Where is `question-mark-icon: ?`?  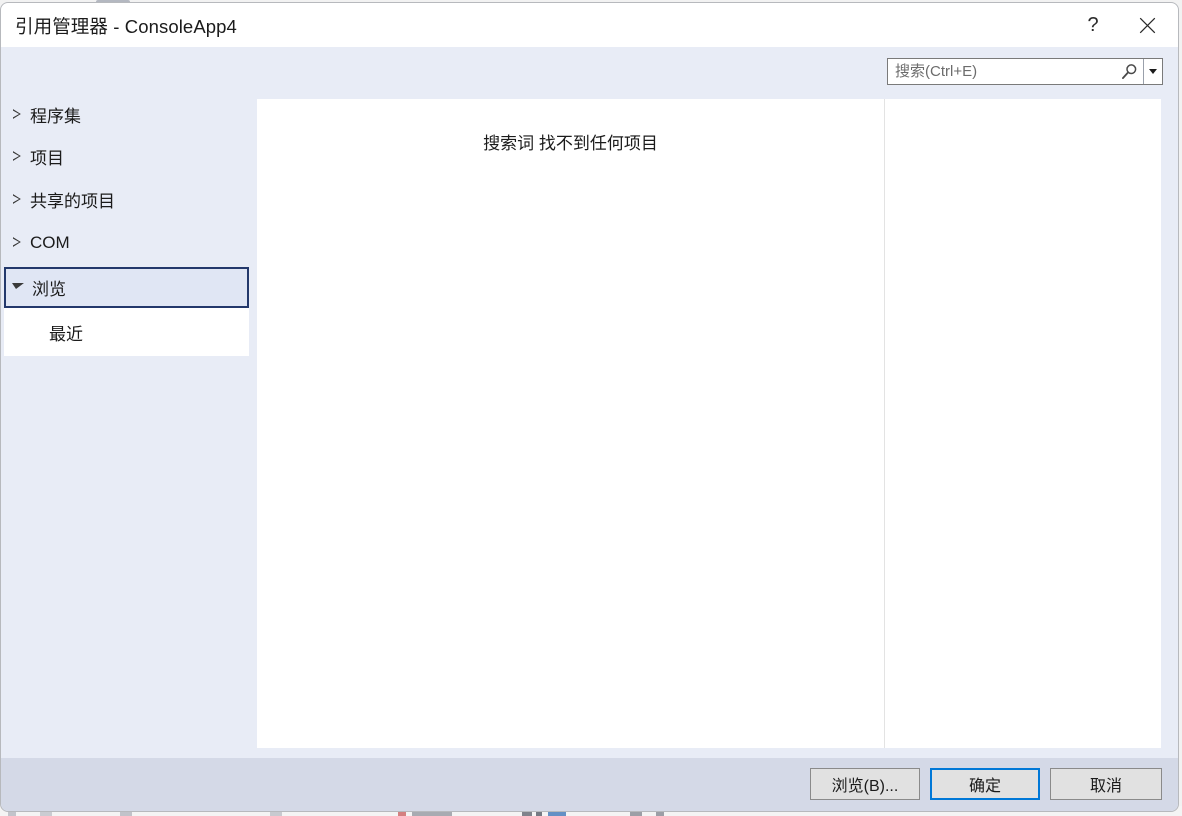 question-mark-icon: ? is located at coordinates (1093, 25).